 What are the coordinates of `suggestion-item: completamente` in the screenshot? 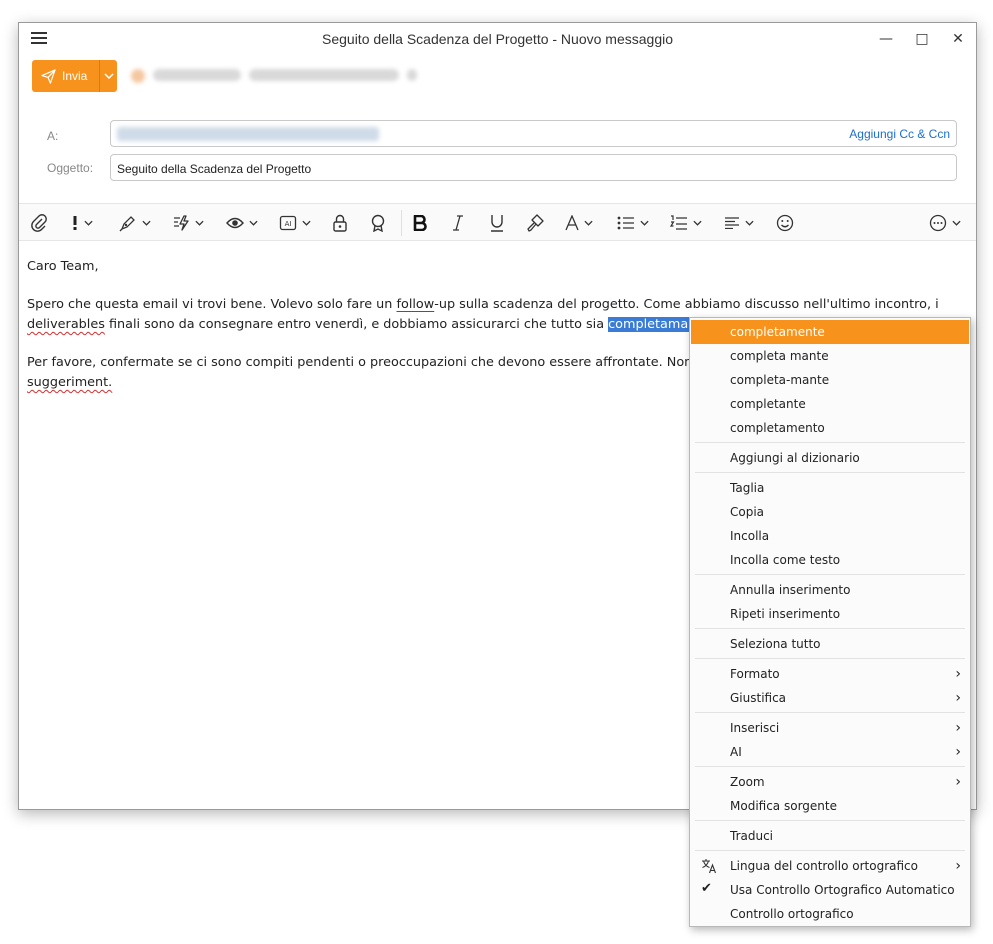 It's located at (830, 332).